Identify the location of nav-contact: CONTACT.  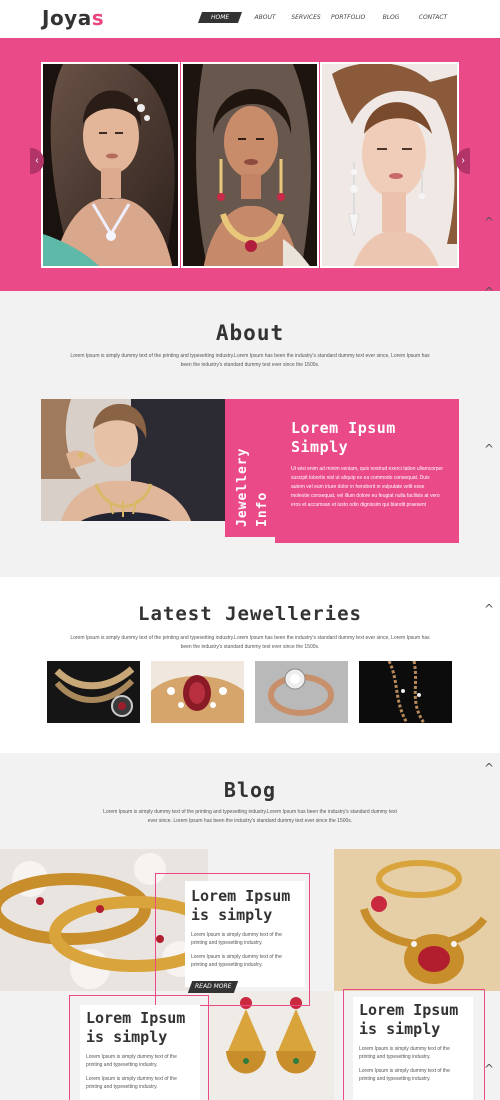
(433, 17).